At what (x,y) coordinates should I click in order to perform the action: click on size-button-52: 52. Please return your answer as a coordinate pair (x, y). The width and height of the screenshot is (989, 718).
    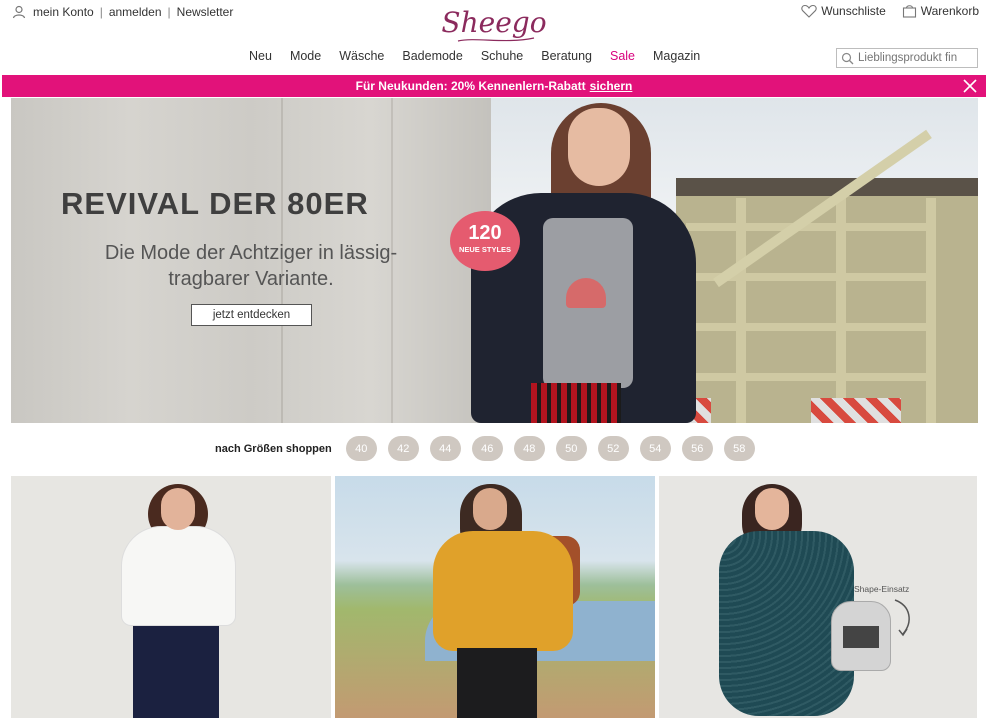
    Looking at the image, I should click on (613, 448).